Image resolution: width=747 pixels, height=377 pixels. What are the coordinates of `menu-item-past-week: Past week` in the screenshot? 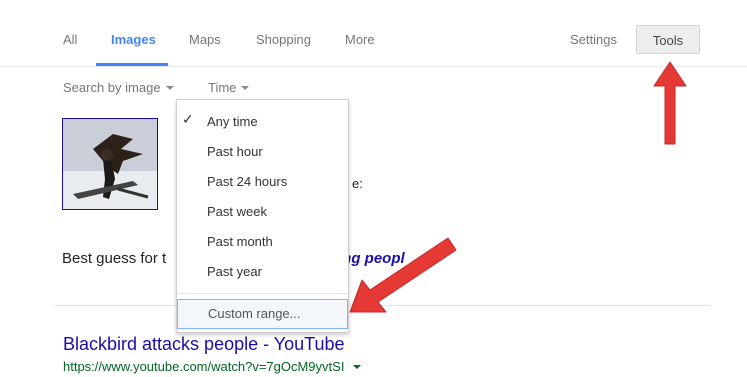 It's located at (237, 211).